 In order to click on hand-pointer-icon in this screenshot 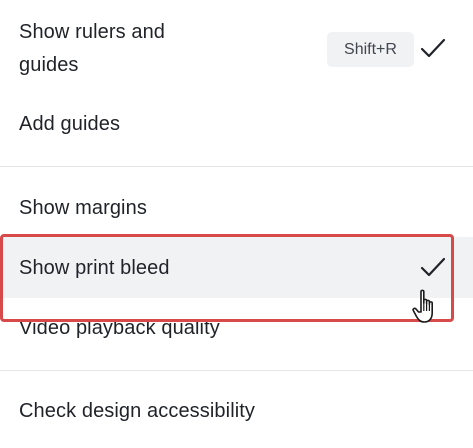, I will do `click(422, 306)`.